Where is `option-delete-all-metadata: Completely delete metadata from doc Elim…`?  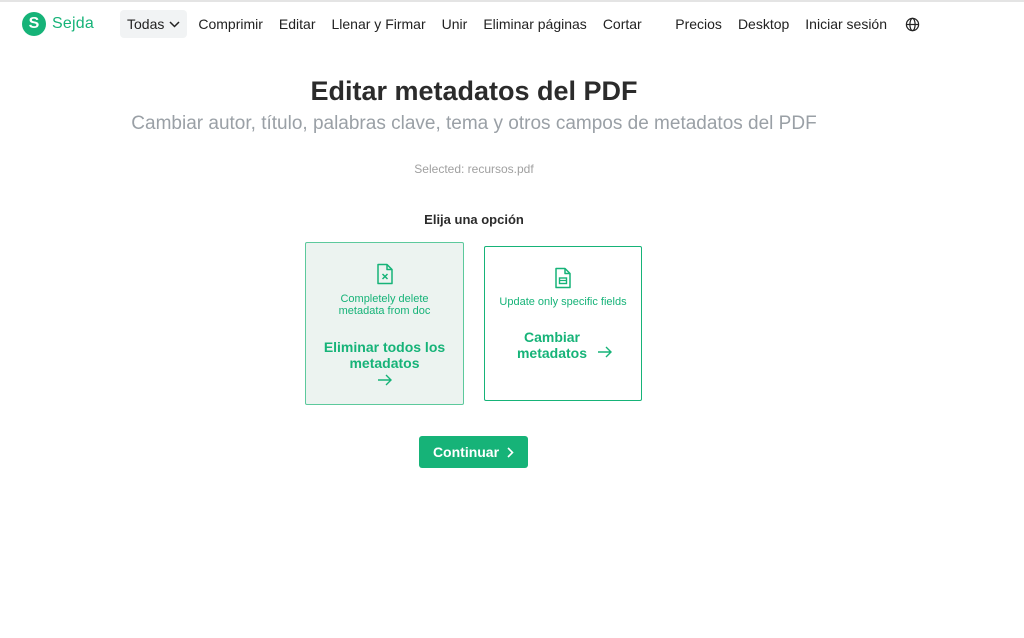 option-delete-all-metadata: Completely delete metadata from doc Elim… is located at coordinates (384, 323).